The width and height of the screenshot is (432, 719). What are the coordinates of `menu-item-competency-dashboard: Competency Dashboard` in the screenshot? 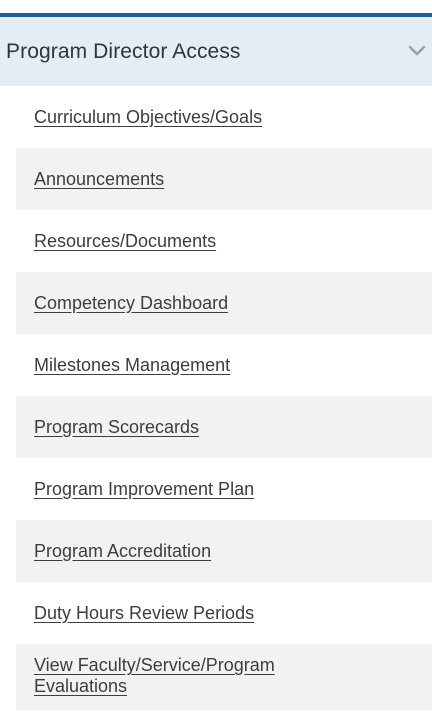 It's located at (224, 303).